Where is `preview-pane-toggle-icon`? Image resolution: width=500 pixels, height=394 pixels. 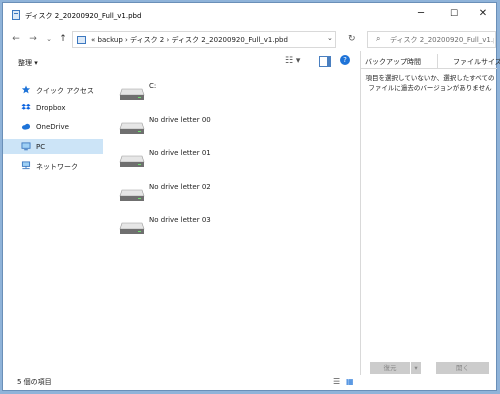
preview-pane-toggle-icon is located at coordinates (325, 61).